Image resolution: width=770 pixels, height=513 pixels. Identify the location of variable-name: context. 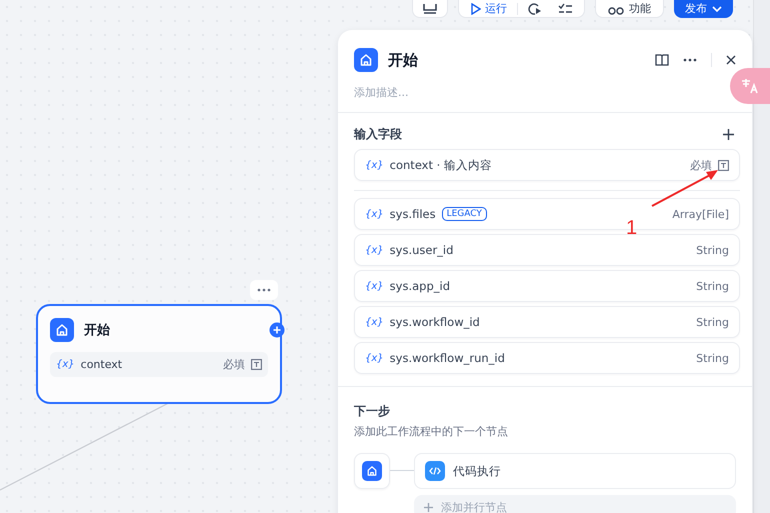
(102, 364).